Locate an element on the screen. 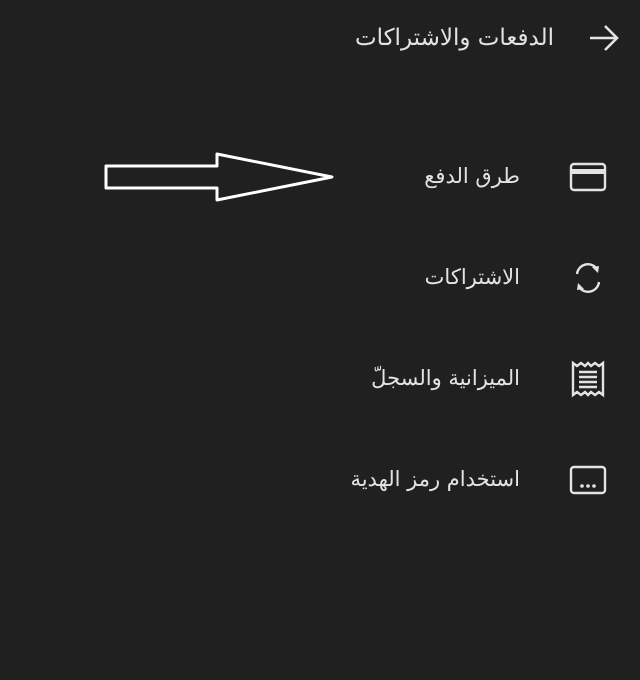  menu-item: طرق الدفع is located at coordinates (320, 176).